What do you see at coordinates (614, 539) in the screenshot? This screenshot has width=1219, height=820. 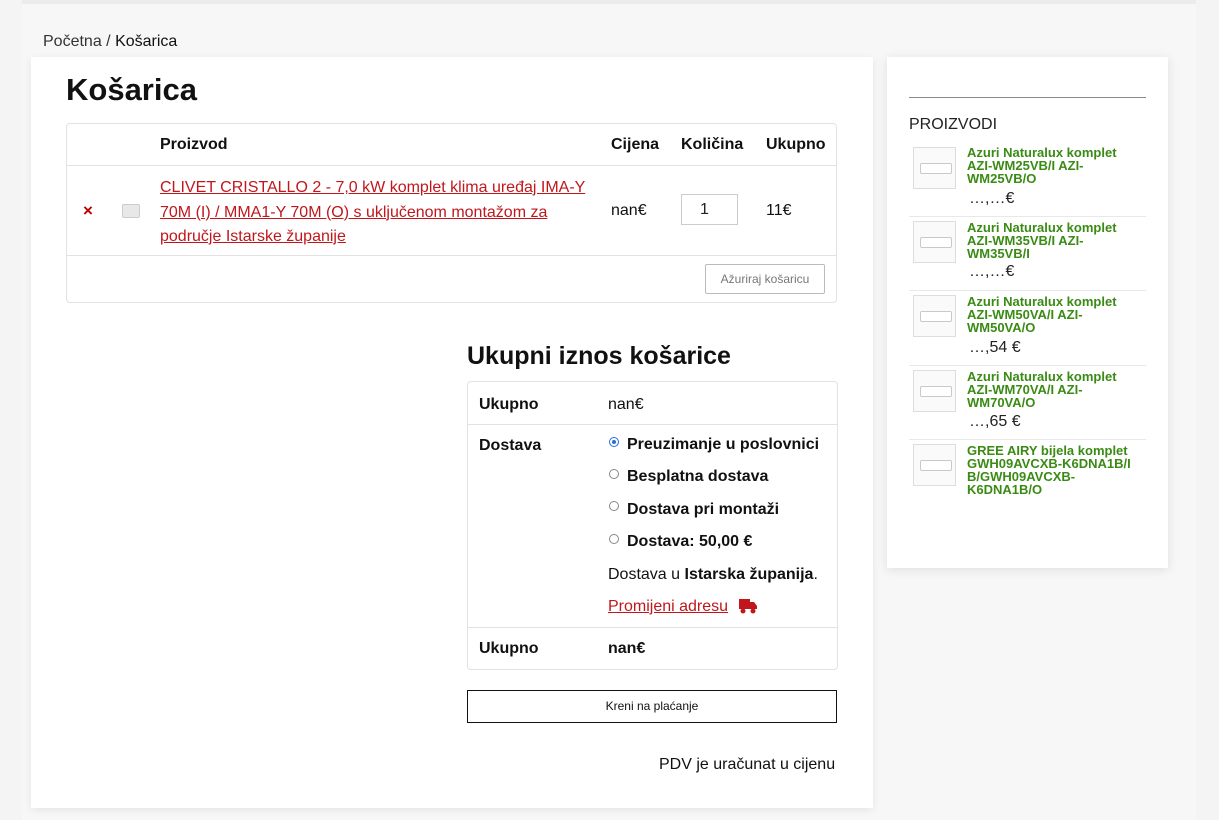 I see `shipping-radio-paid` at bounding box center [614, 539].